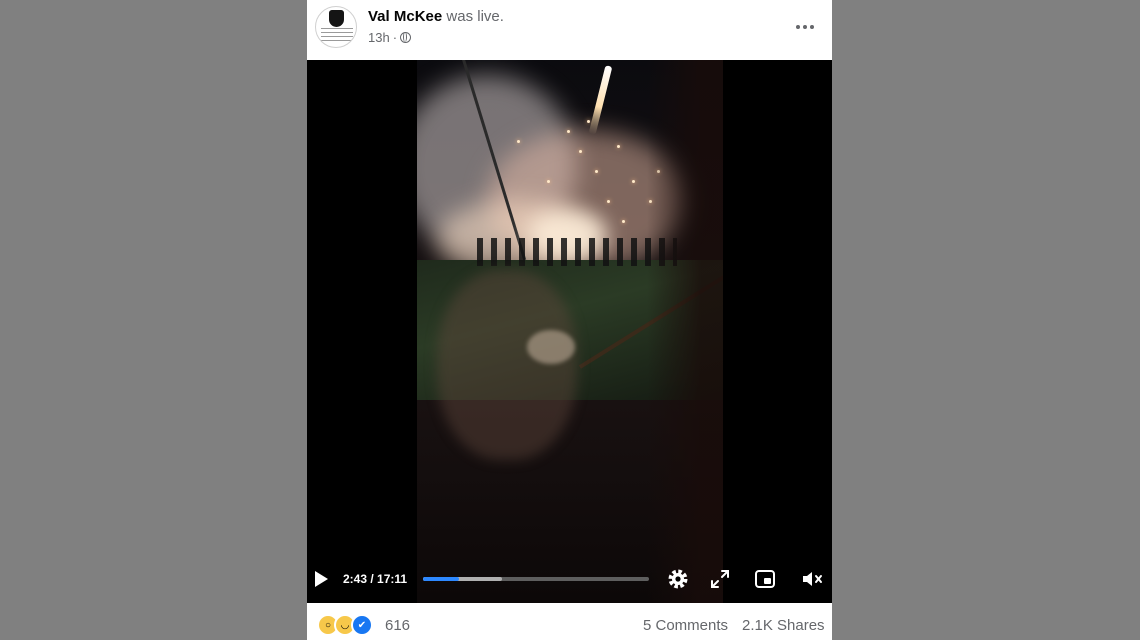  I want to click on post-meta: 13h ·, so click(390, 37).